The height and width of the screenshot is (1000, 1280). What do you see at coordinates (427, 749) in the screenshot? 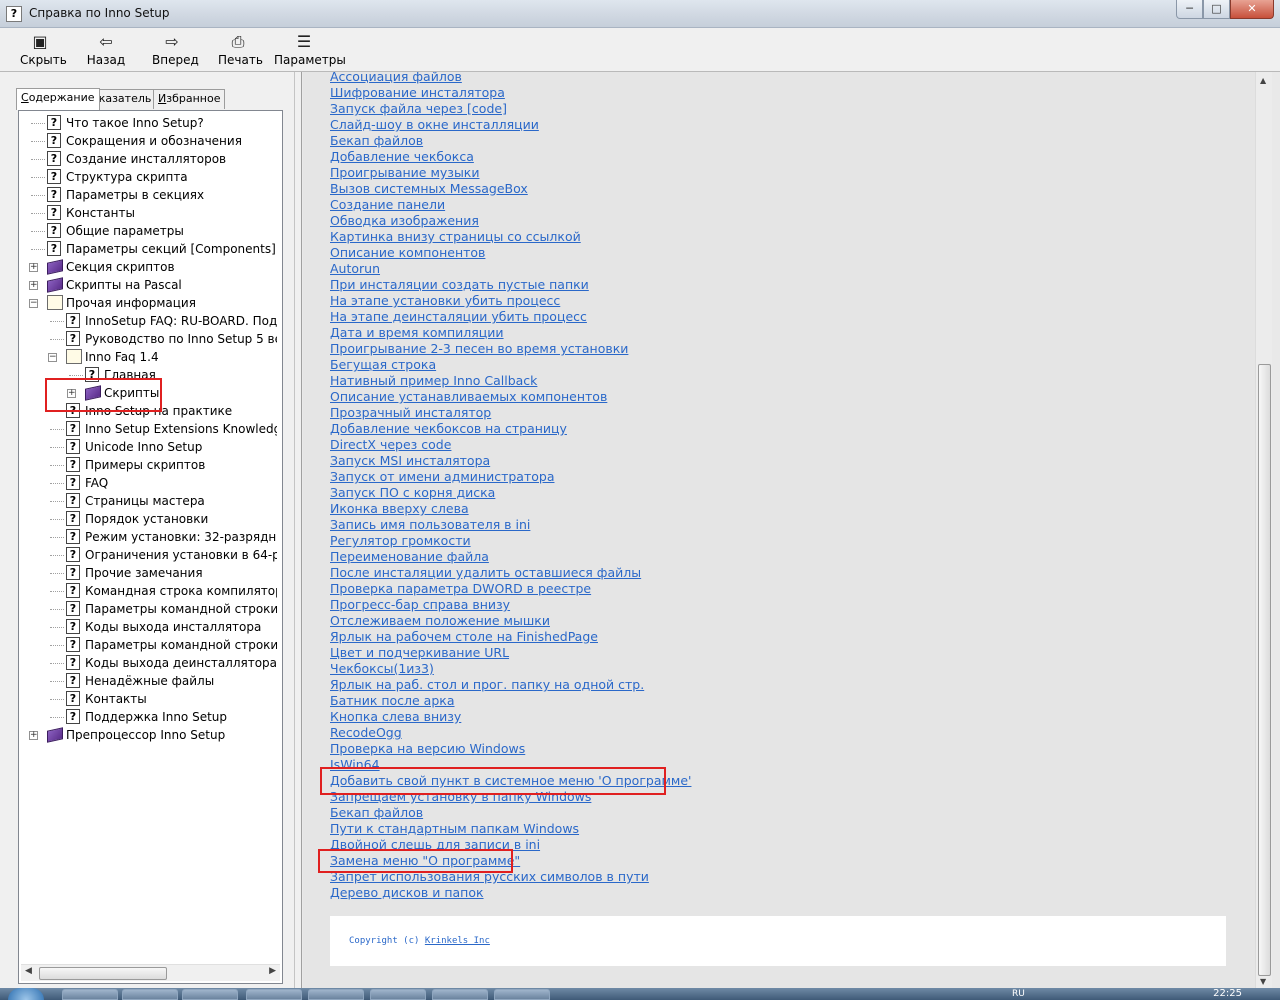
I see `topic-link: Проверка на версию Windows` at bounding box center [427, 749].